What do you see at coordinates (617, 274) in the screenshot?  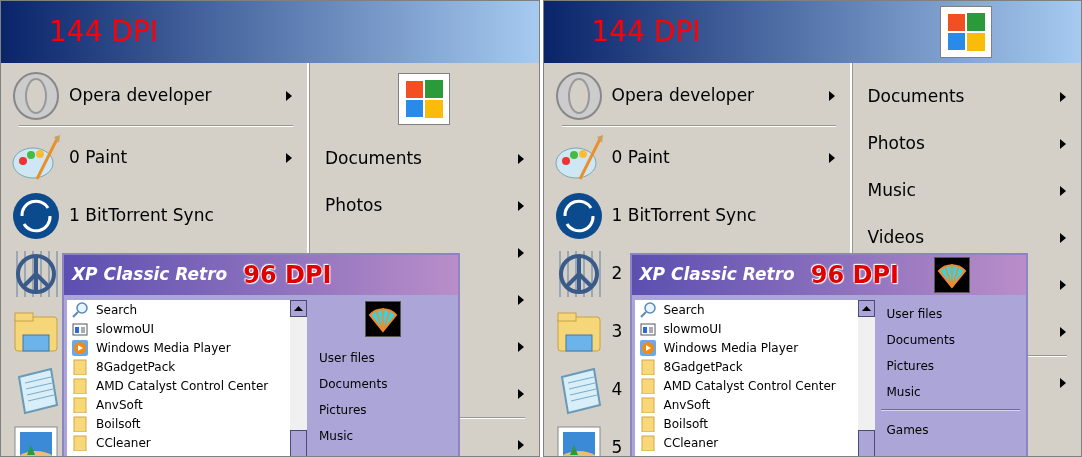 I see `program-name: 2` at bounding box center [617, 274].